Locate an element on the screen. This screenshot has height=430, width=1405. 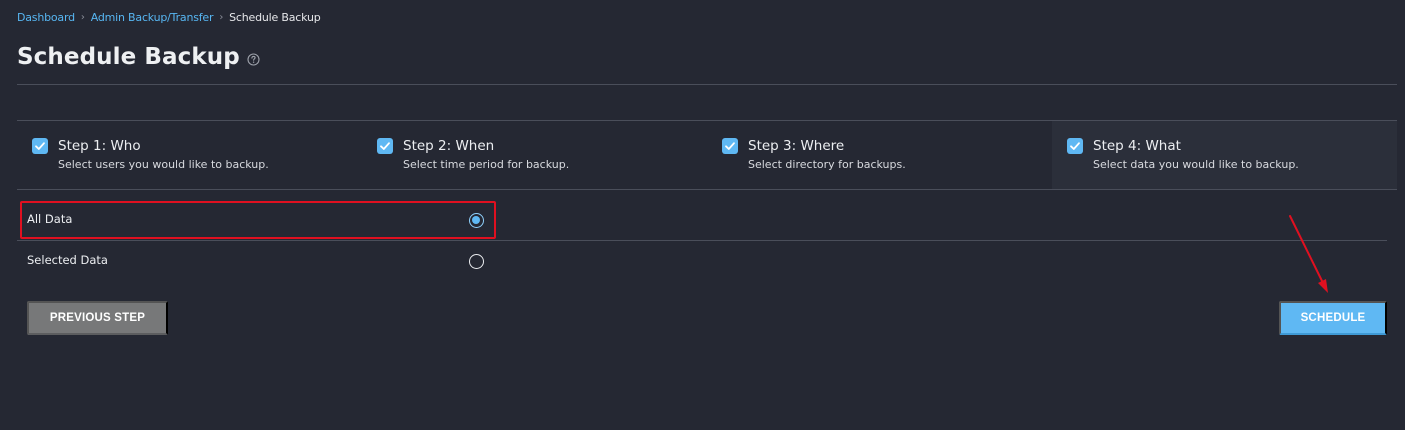
option-all-data: All Data is located at coordinates (702, 220).